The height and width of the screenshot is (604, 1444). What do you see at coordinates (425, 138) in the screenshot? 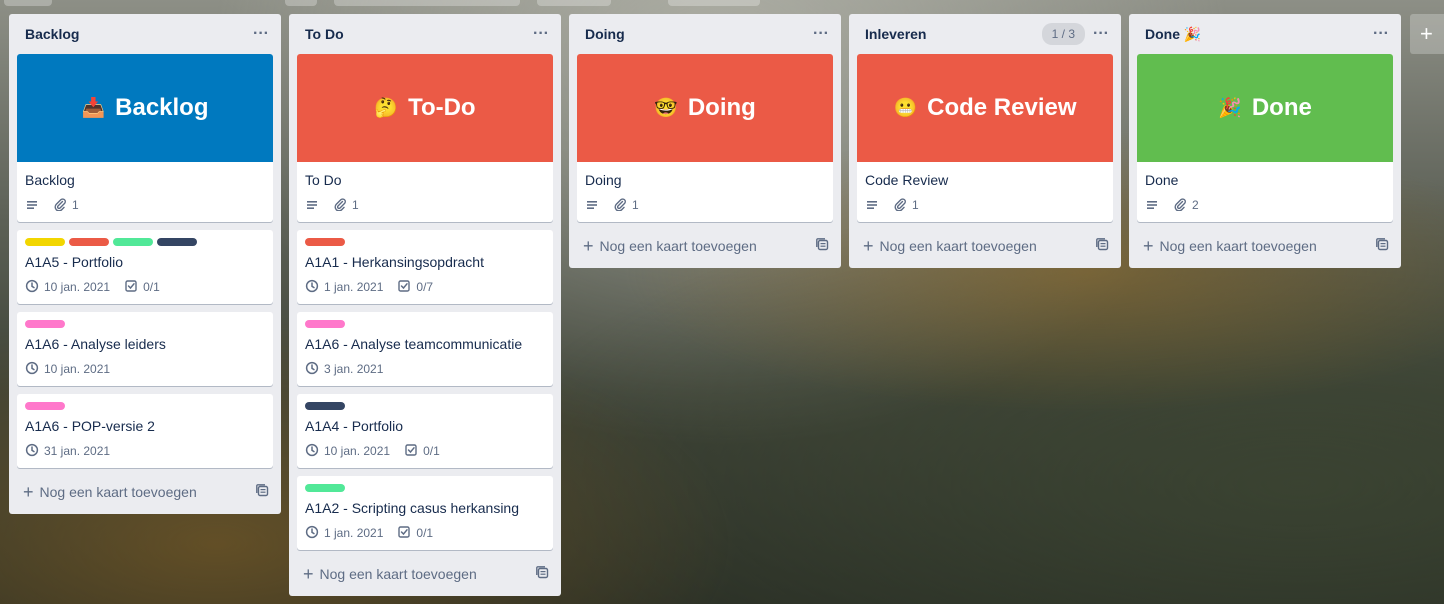
I see `cover-card: 🤔 To-Do To Do 1` at bounding box center [425, 138].